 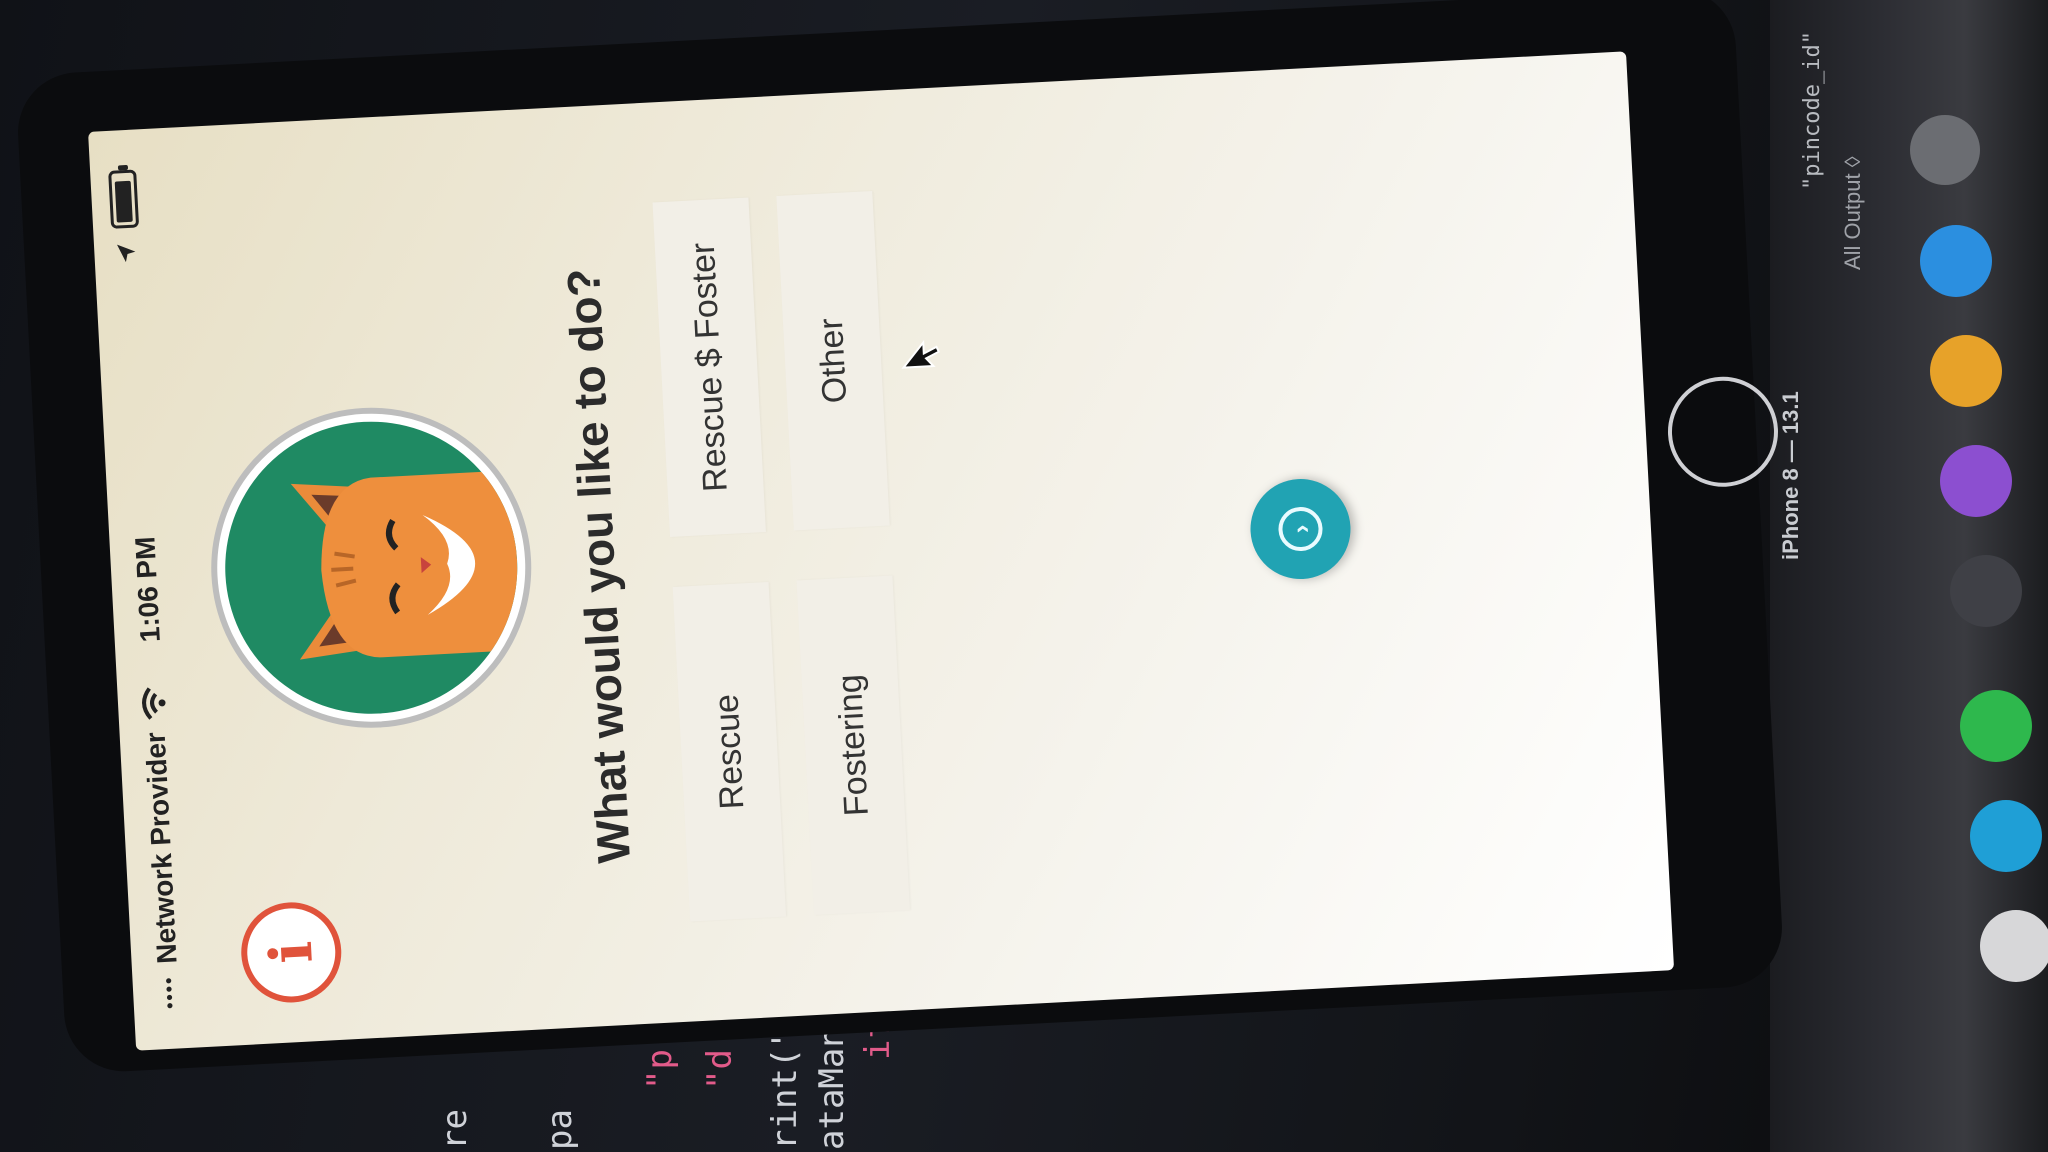 What do you see at coordinates (1976, 481) in the screenshot?
I see `podcasts-icon` at bounding box center [1976, 481].